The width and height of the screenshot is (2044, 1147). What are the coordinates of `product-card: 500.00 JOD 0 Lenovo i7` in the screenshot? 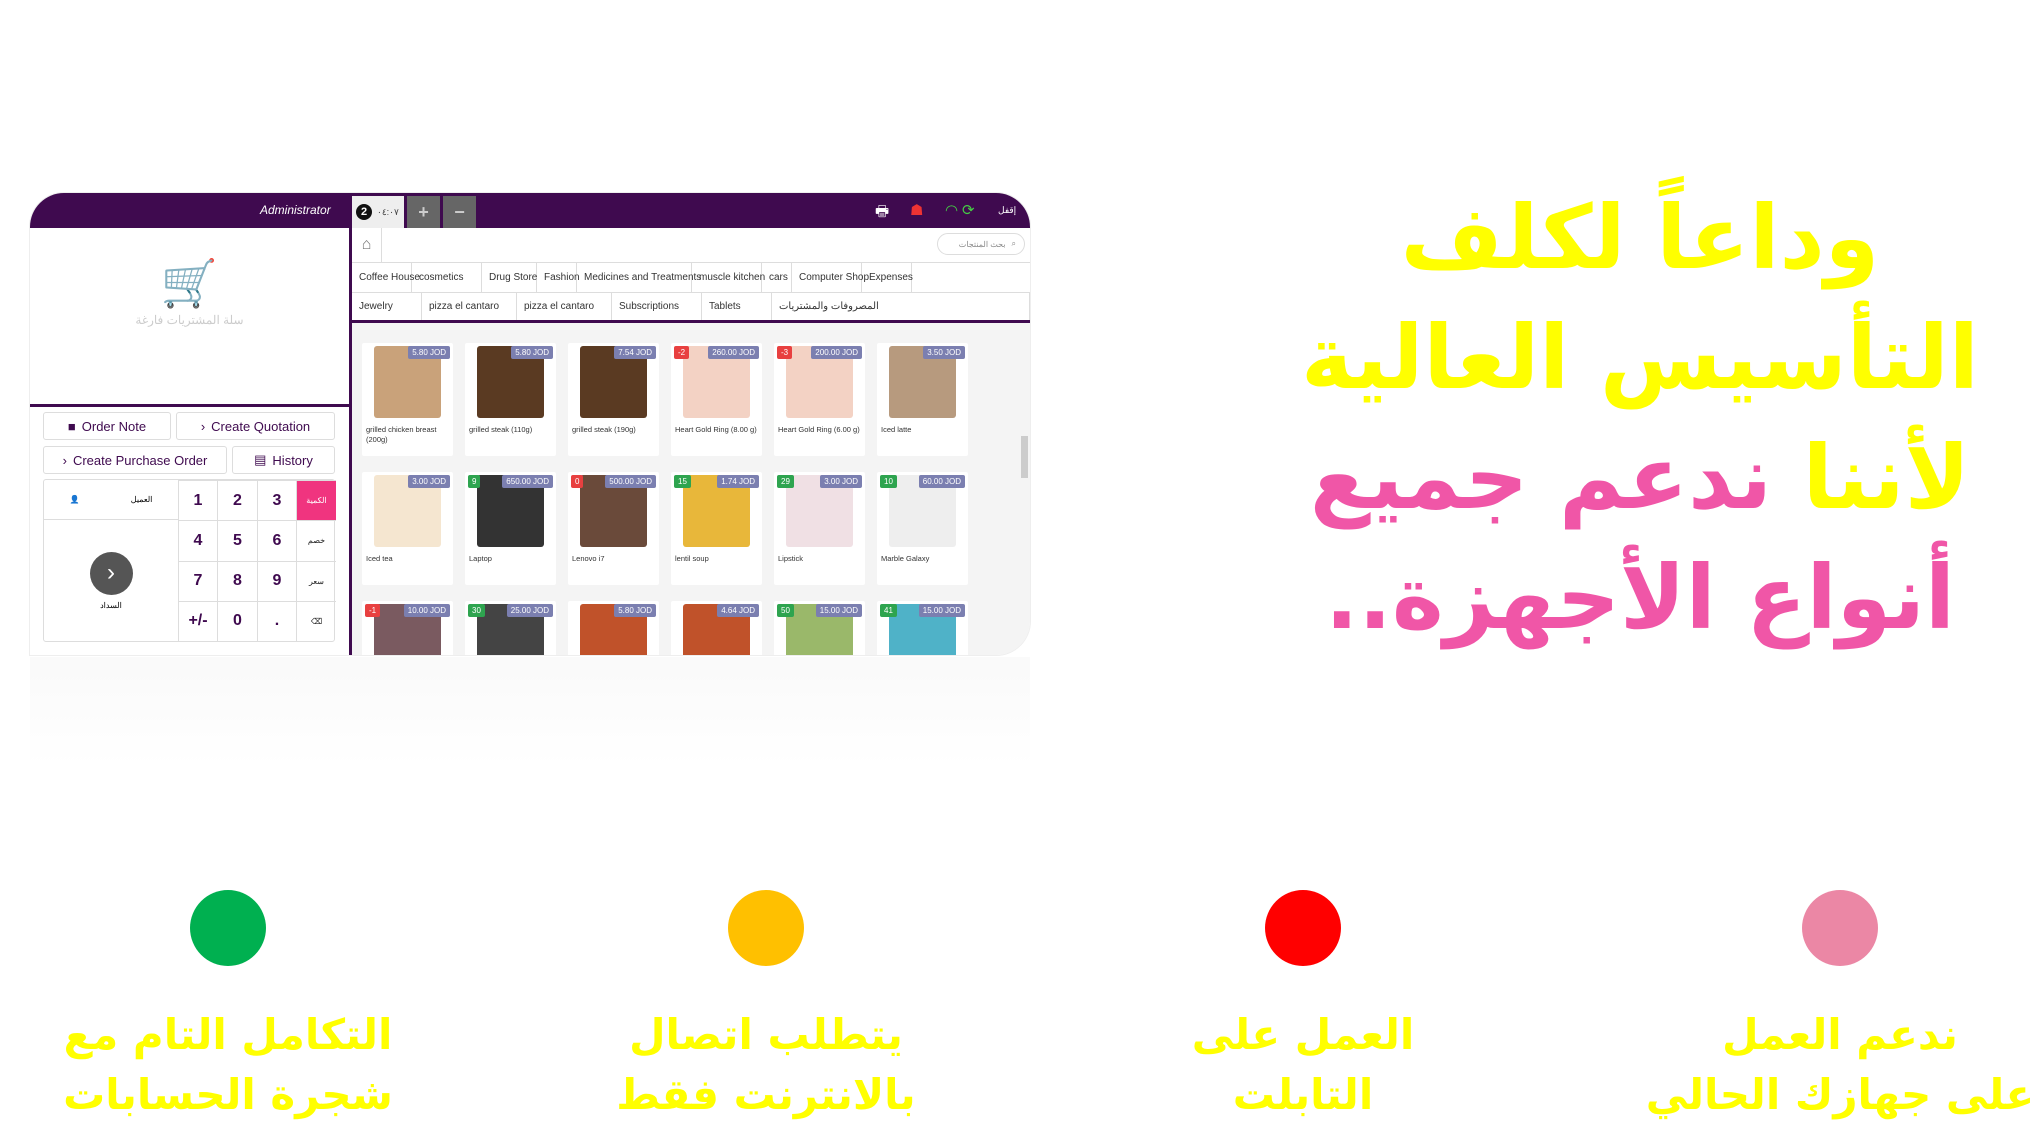 It's located at (613, 528).